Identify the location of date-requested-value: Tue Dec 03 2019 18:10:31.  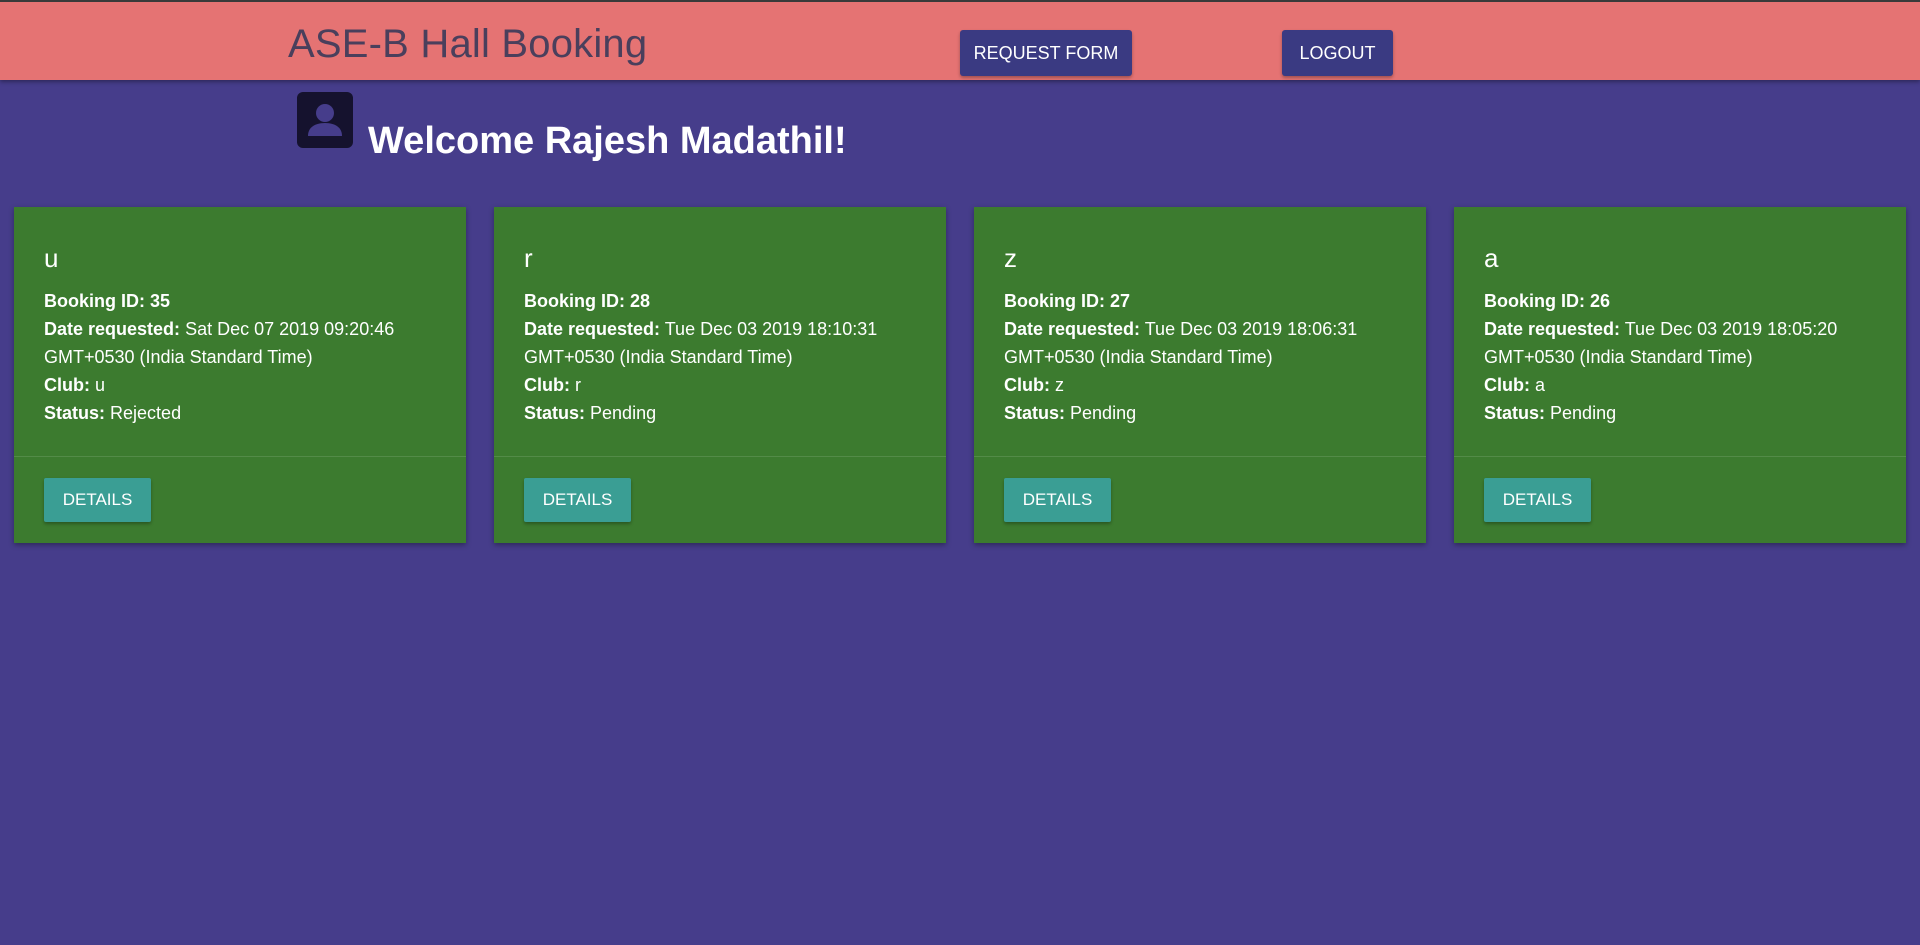
(771, 329).